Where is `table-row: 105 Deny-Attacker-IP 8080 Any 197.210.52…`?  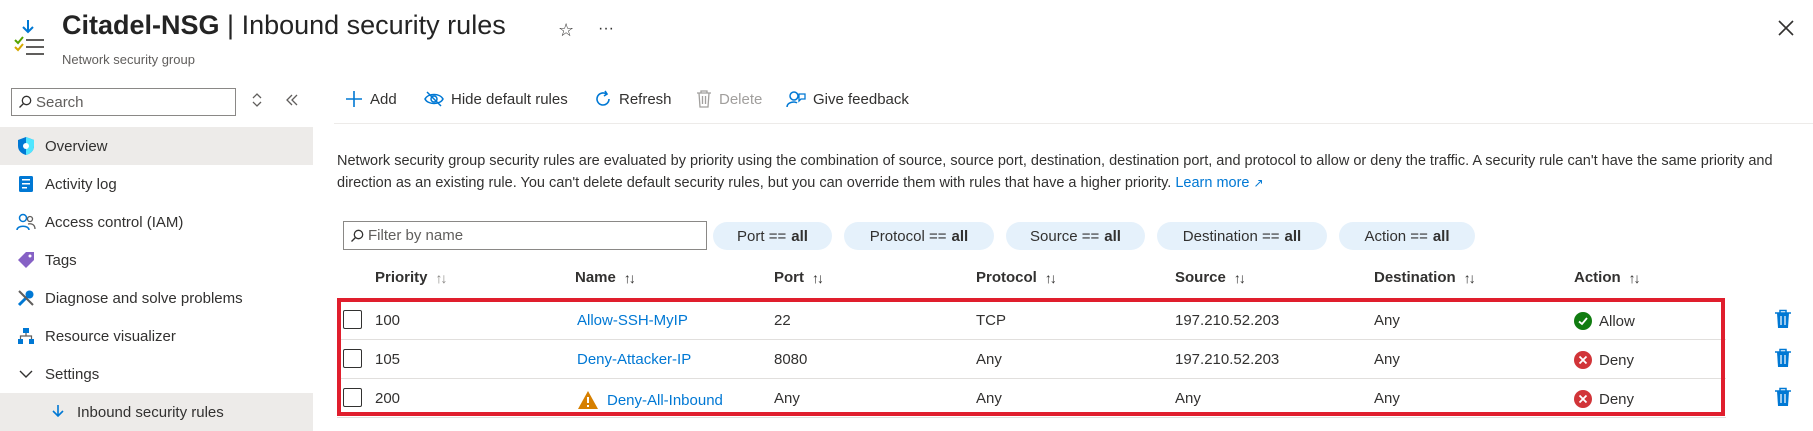
table-row: 105 Deny-Attacker-IP 8080 Any 197.210.52… is located at coordinates (1031, 359).